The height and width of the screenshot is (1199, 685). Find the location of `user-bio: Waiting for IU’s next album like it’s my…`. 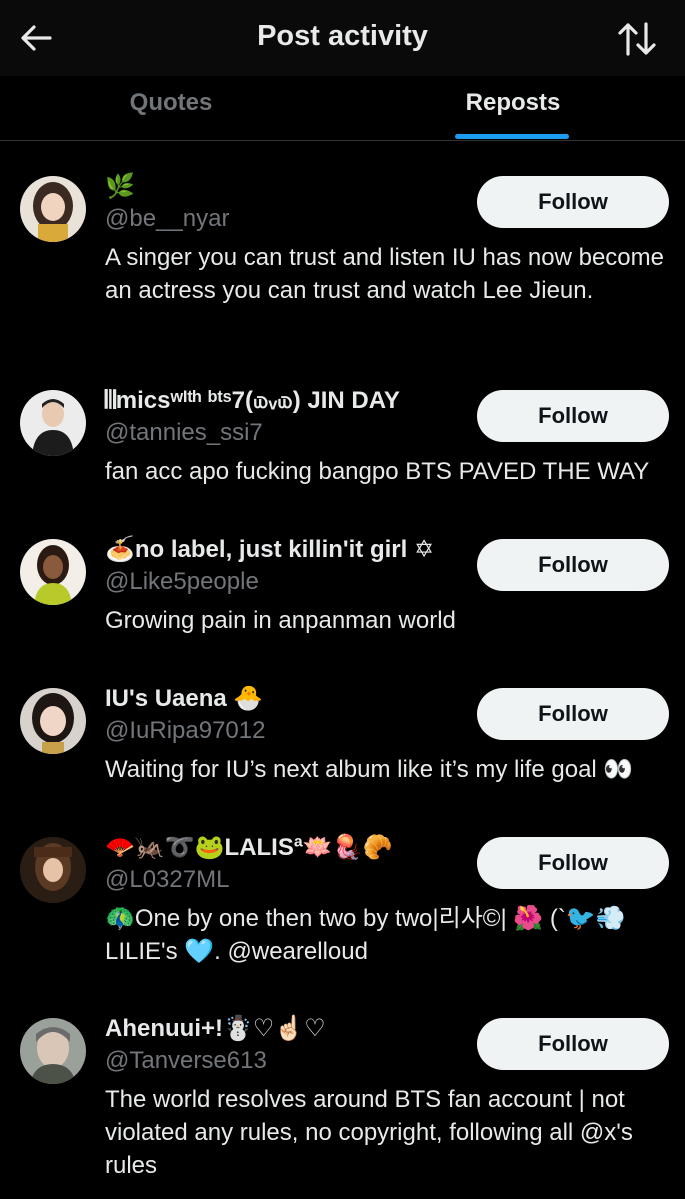

user-bio: Waiting for IU’s next album like it’s my… is located at coordinates (369, 769).